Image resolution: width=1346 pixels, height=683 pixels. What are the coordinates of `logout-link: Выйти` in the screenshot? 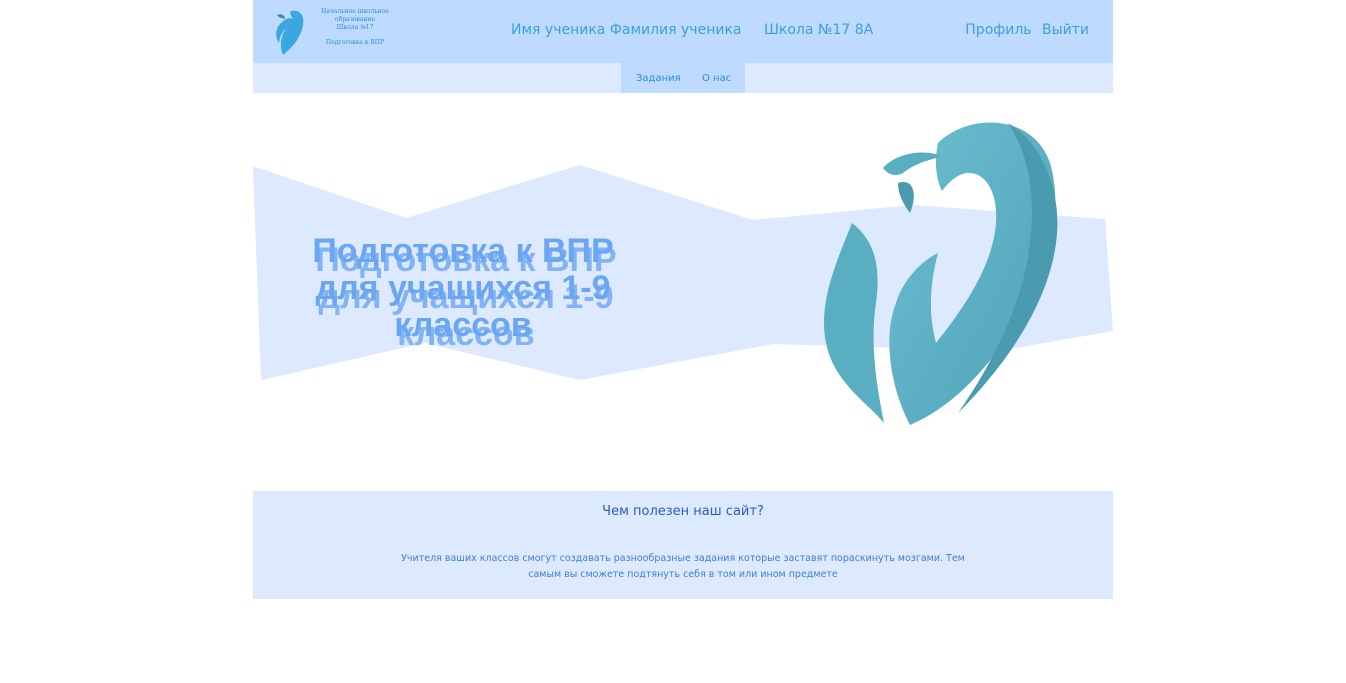 It's located at (1065, 30).